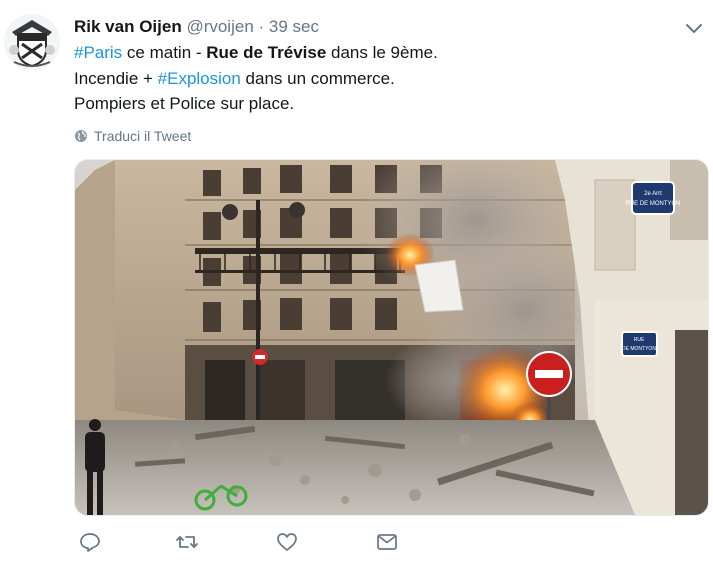  I want to click on street-sign-top, so click(653, 198).